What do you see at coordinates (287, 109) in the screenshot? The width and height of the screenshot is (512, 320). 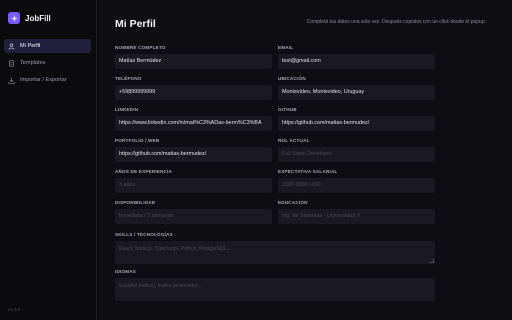 I see `field-label: GitHub` at bounding box center [287, 109].